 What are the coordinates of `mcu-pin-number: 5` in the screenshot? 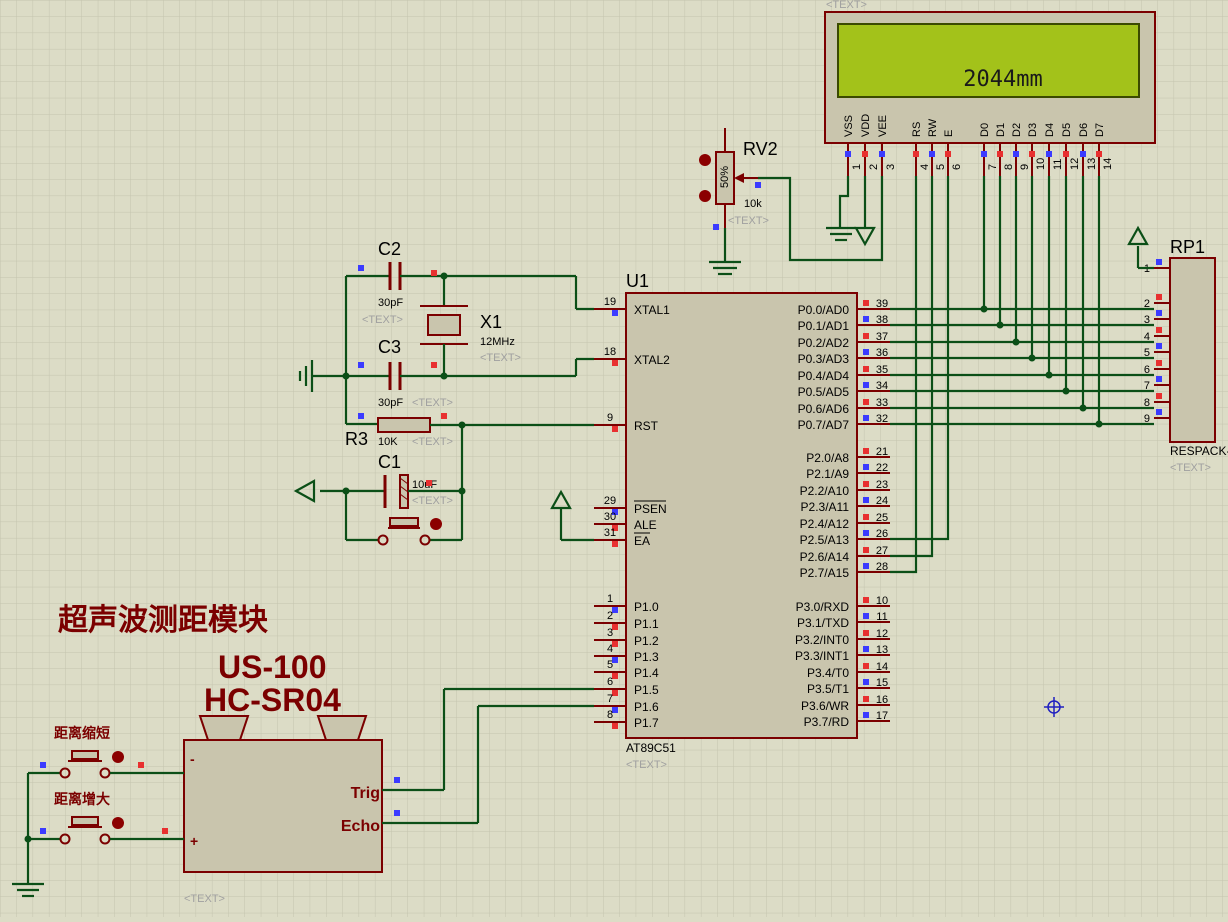 It's located at (610, 665).